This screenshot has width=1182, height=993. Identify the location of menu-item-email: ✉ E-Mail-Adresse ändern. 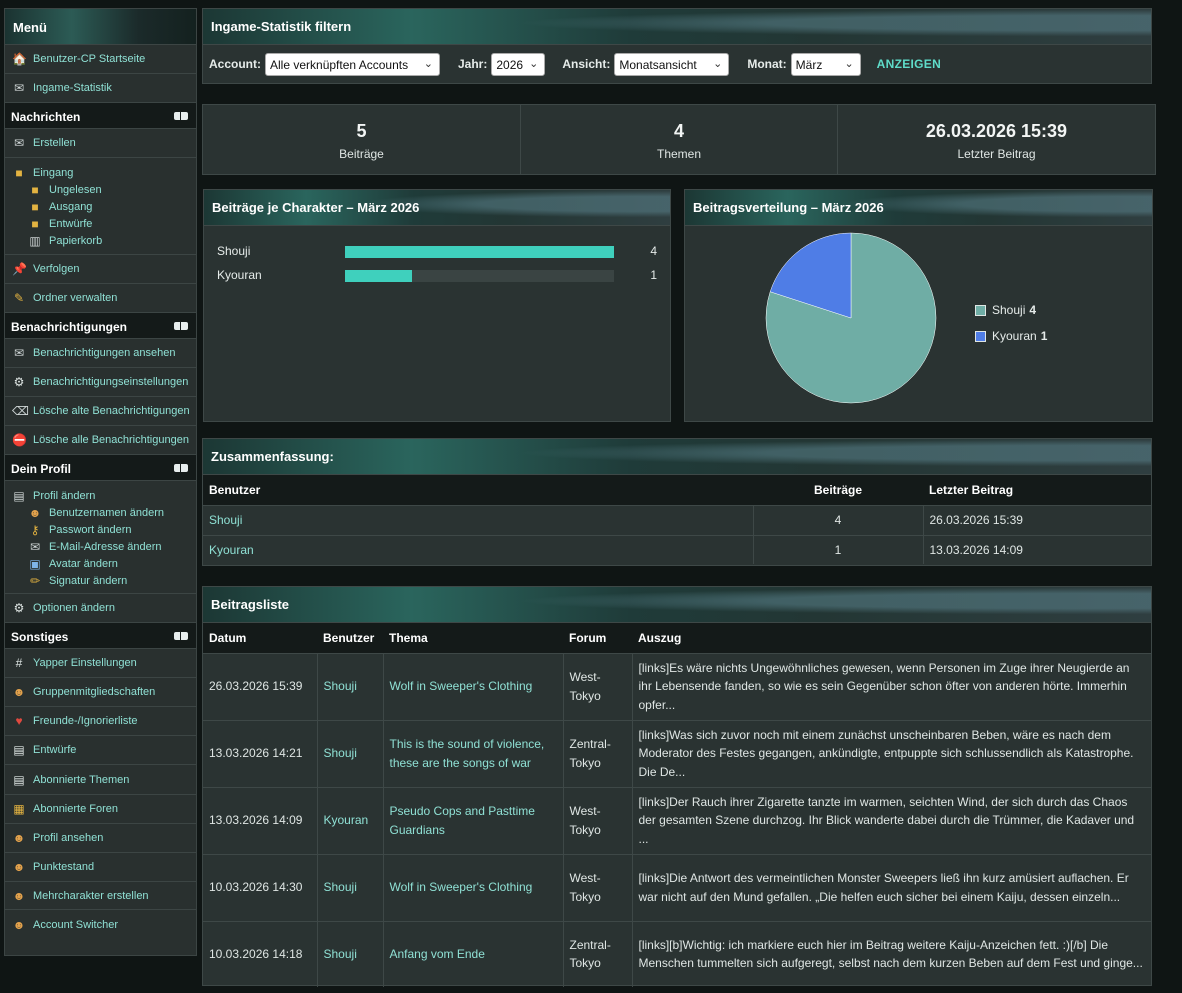
(104, 546).